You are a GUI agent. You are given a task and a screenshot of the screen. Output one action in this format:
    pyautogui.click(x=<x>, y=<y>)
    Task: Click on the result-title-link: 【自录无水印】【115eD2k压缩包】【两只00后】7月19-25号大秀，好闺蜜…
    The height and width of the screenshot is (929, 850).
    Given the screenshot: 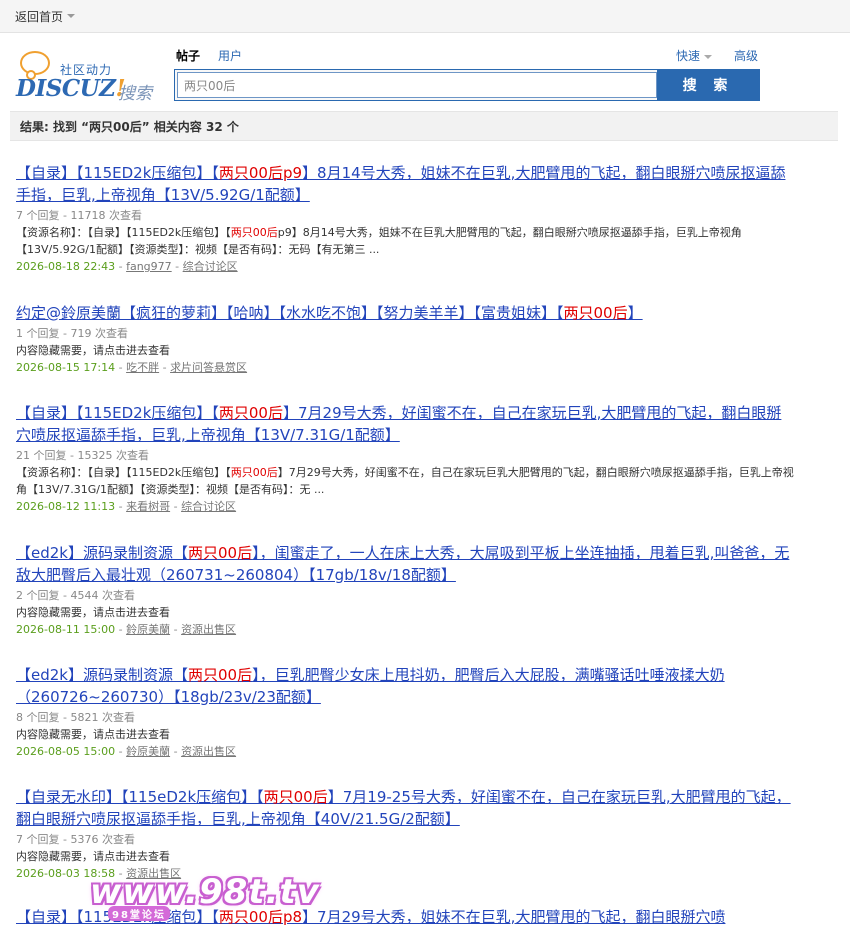 What is the action you would take?
    pyautogui.click(x=406, y=808)
    